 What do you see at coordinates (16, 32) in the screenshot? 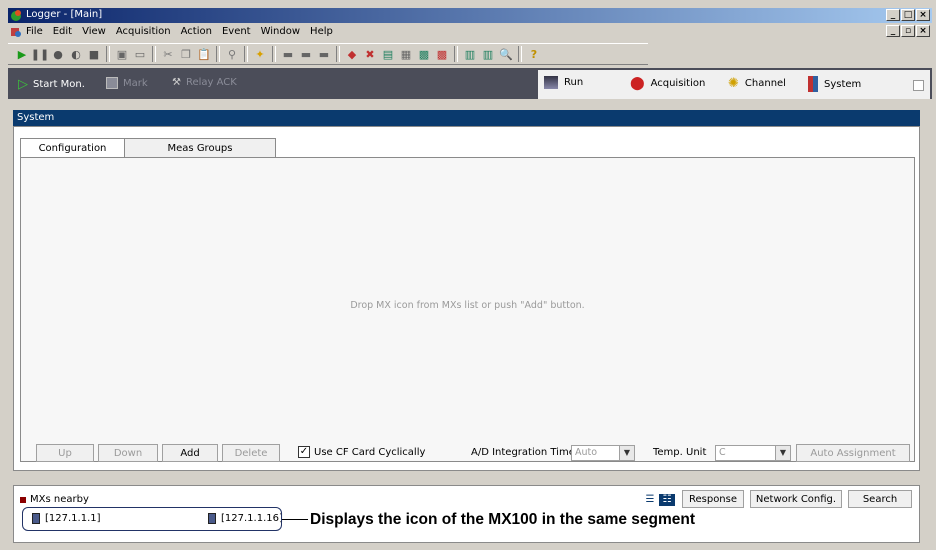
I see `mdi-document-icon` at bounding box center [16, 32].